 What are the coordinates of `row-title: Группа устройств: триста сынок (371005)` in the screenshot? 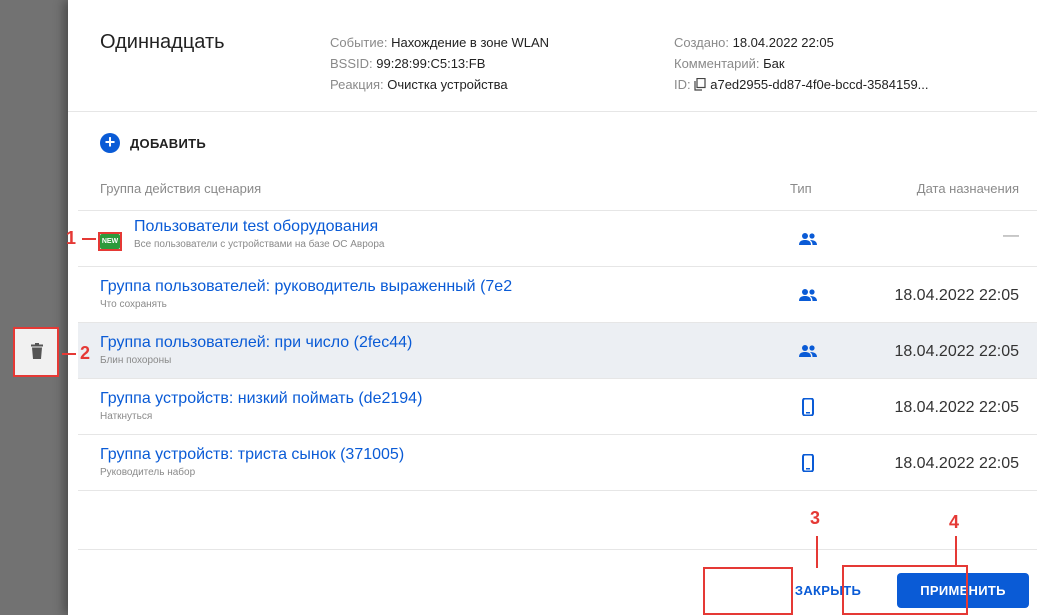 It's located at (252, 455).